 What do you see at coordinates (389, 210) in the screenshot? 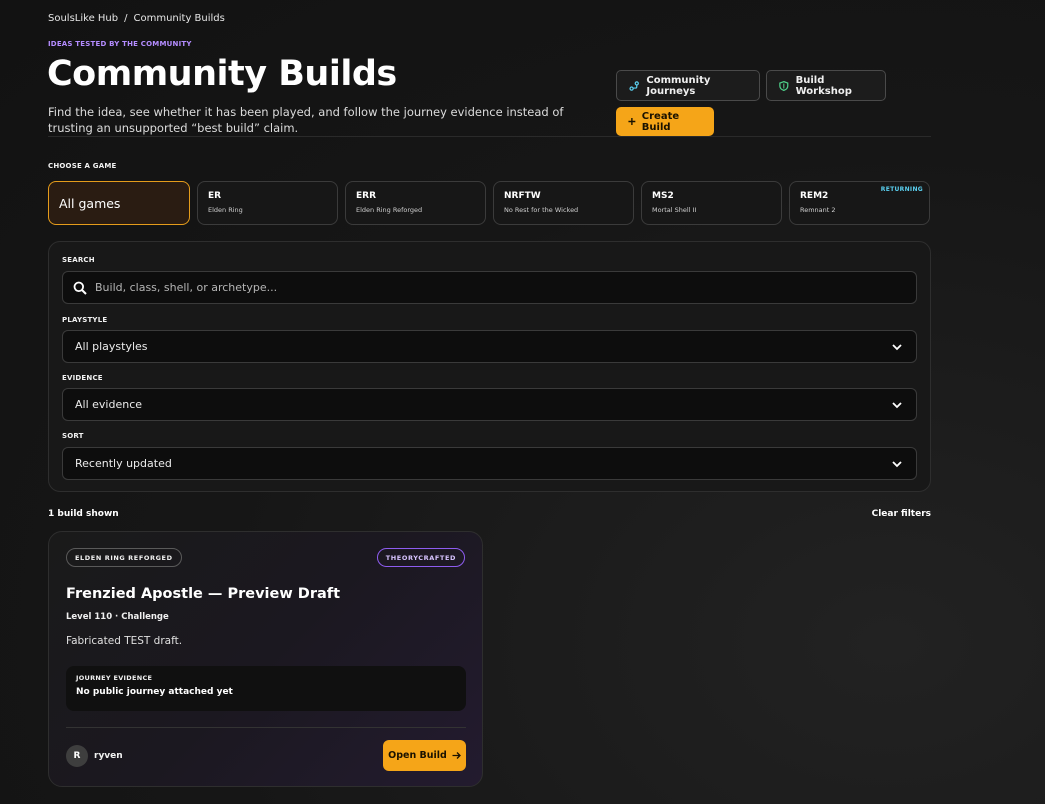
I see `game-name: Elden Ring Reforged` at bounding box center [389, 210].